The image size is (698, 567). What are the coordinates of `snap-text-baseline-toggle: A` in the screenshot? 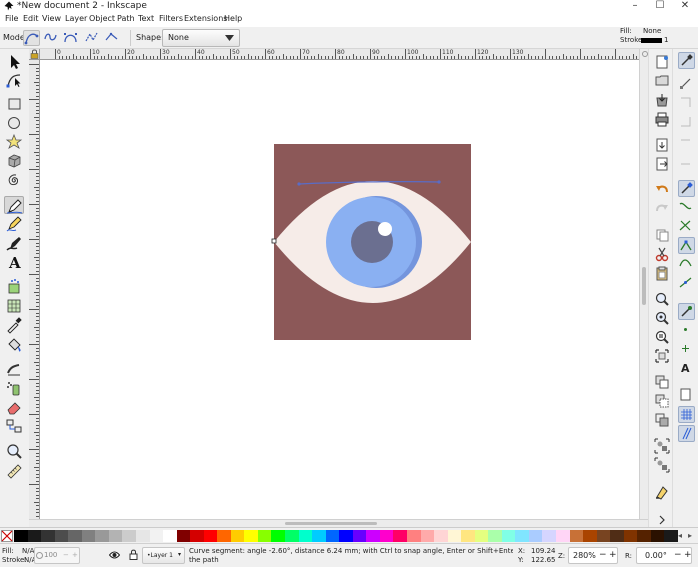 It's located at (686, 368).